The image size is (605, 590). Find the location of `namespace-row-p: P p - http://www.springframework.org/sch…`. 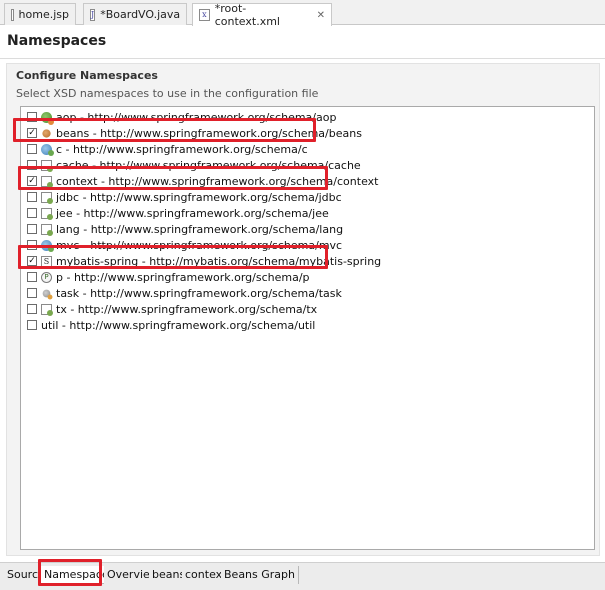

namespace-row-p: P p - http://www.springframework.org/sch… is located at coordinates (168, 277).